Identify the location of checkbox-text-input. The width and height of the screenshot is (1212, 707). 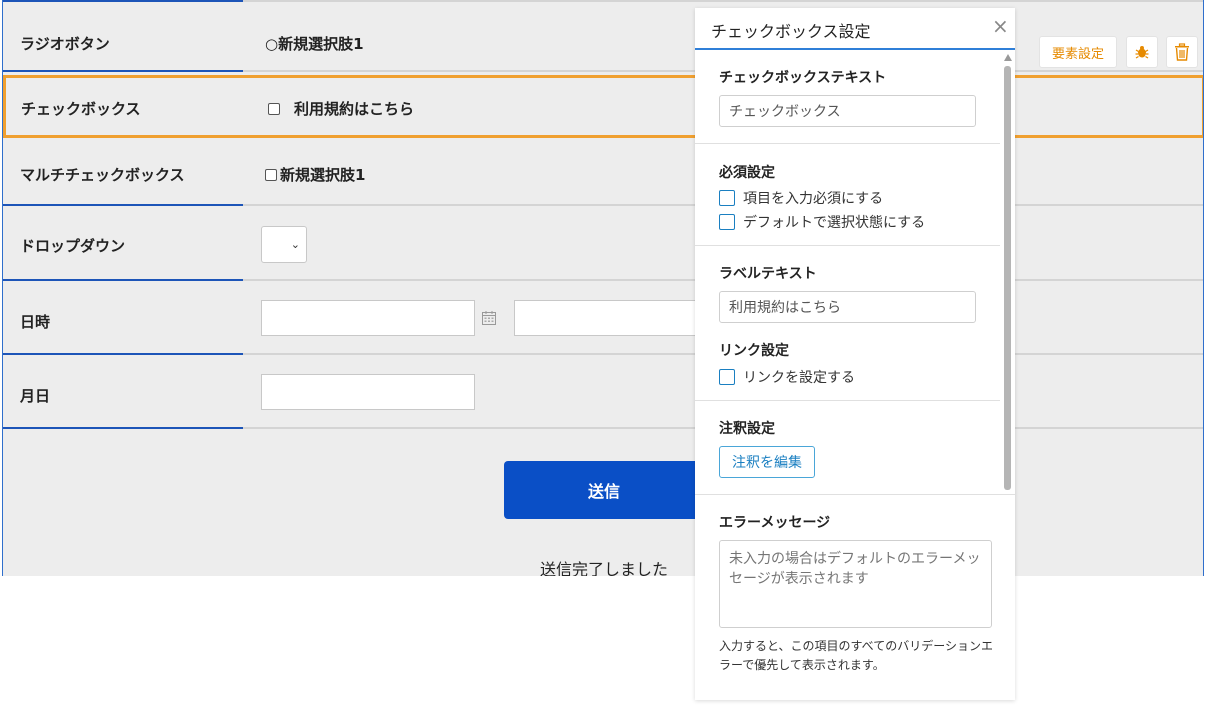
(847, 111).